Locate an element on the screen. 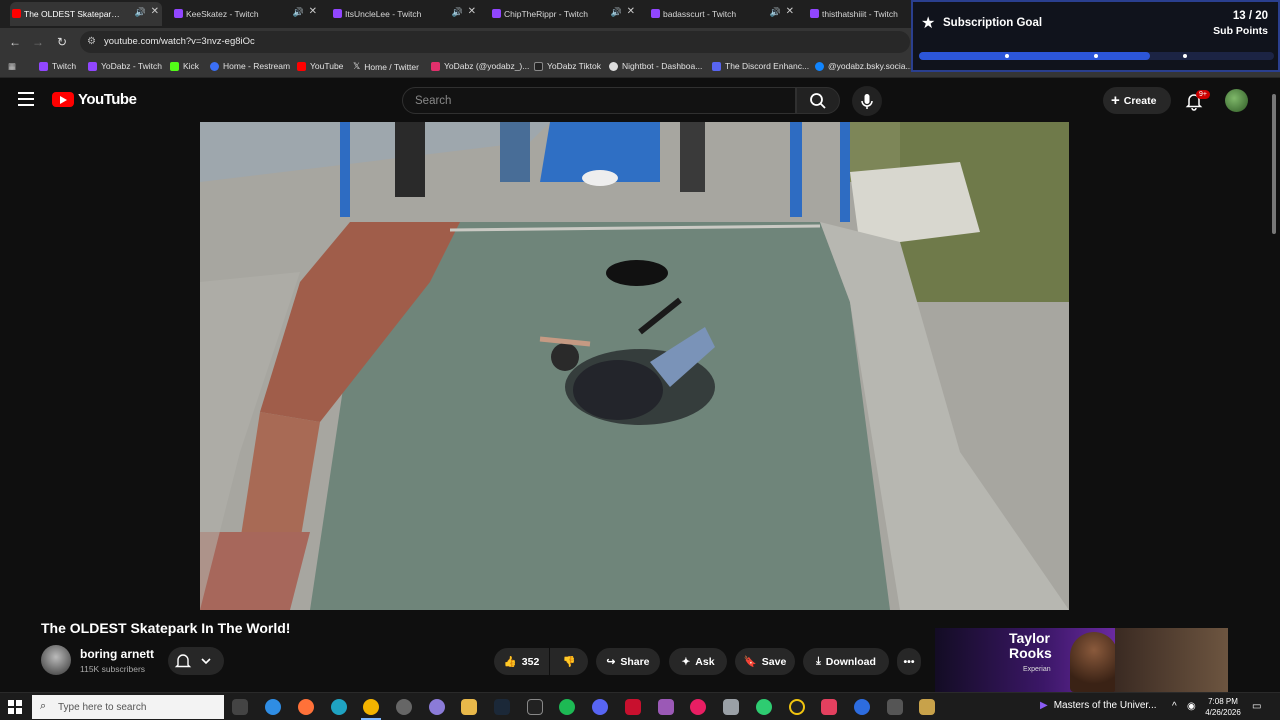 This screenshot has height=720, width=1280. share-button: ↪ Share is located at coordinates (628, 661).